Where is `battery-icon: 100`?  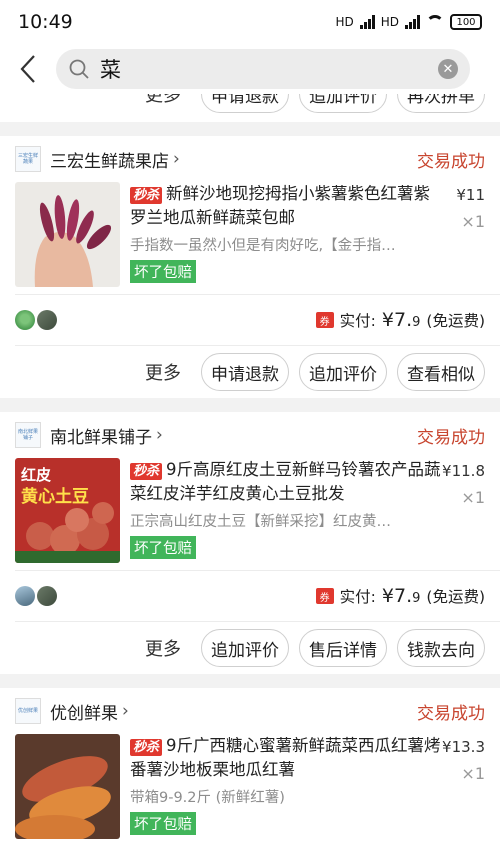
battery-icon: 100 is located at coordinates (466, 22).